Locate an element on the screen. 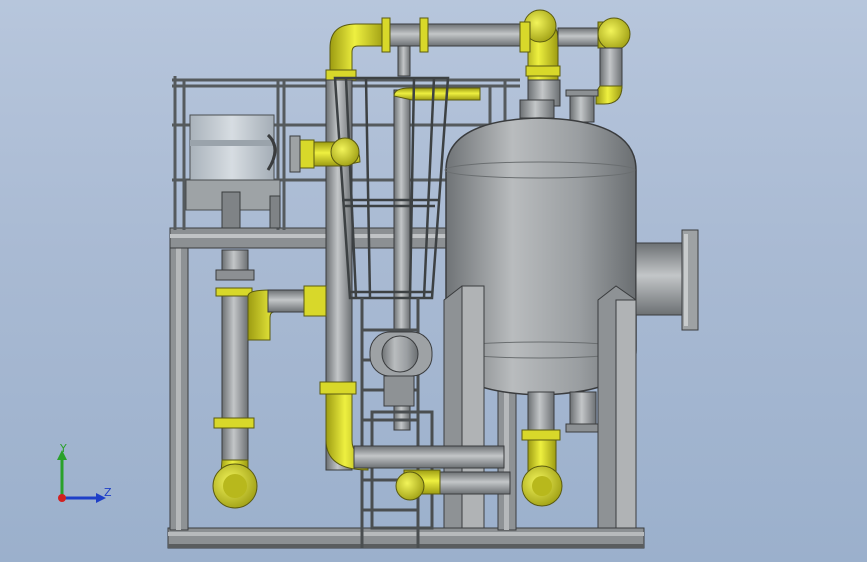 The height and width of the screenshot is (562, 867). left-drain-piping is located at coordinates (269, 379).